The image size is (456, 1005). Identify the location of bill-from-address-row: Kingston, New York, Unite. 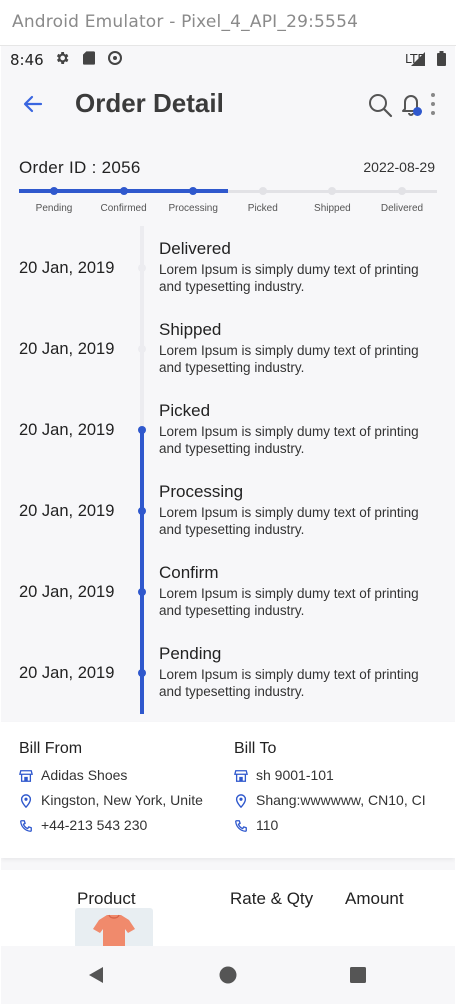
(124, 803).